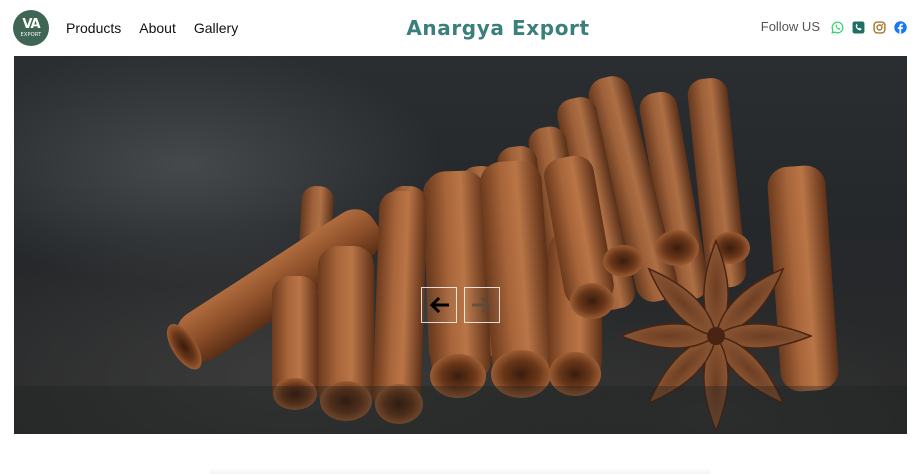 The width and height of the screenshot is (921, 474). What do you see at coordinates (460, 454) in the screenshot?
I see `page-content-start` at bounding box center [460, 454].